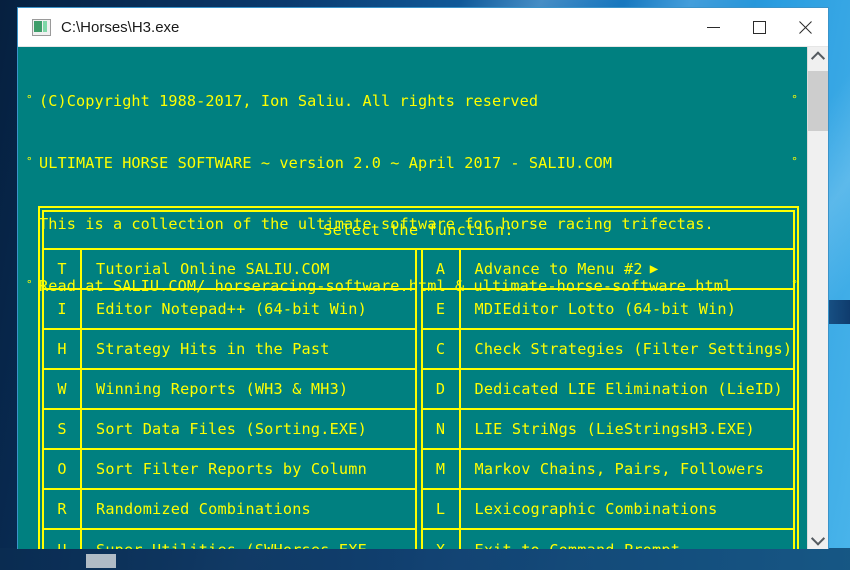  What do you see at coordinates (63, 309) in the screenshot?
I see `menu-key: I` at bounding box center [63, 309].